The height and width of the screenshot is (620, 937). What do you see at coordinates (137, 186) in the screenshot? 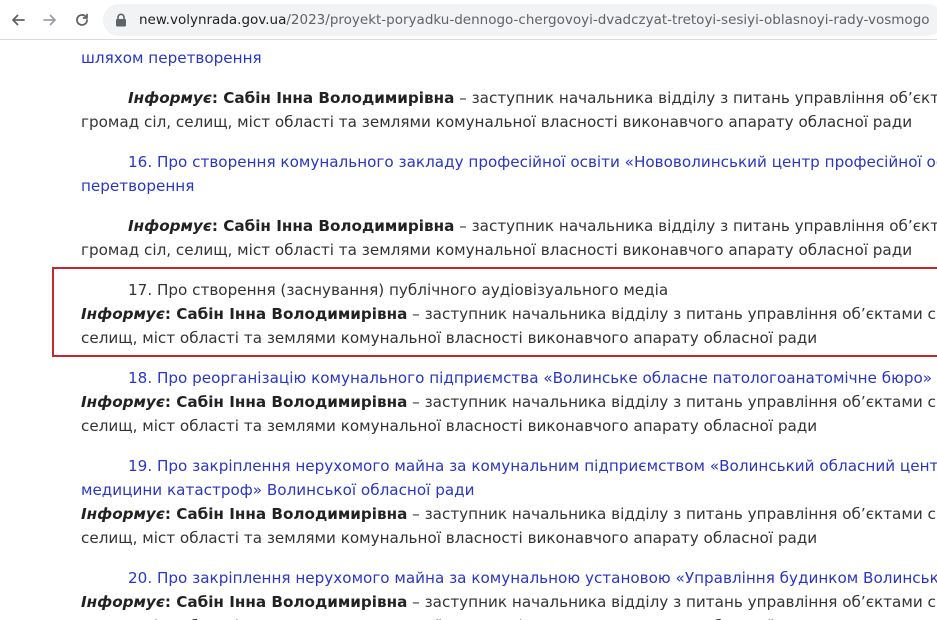
I see `item-16-title-cont: перетворення` at bounding box center [137, 186].